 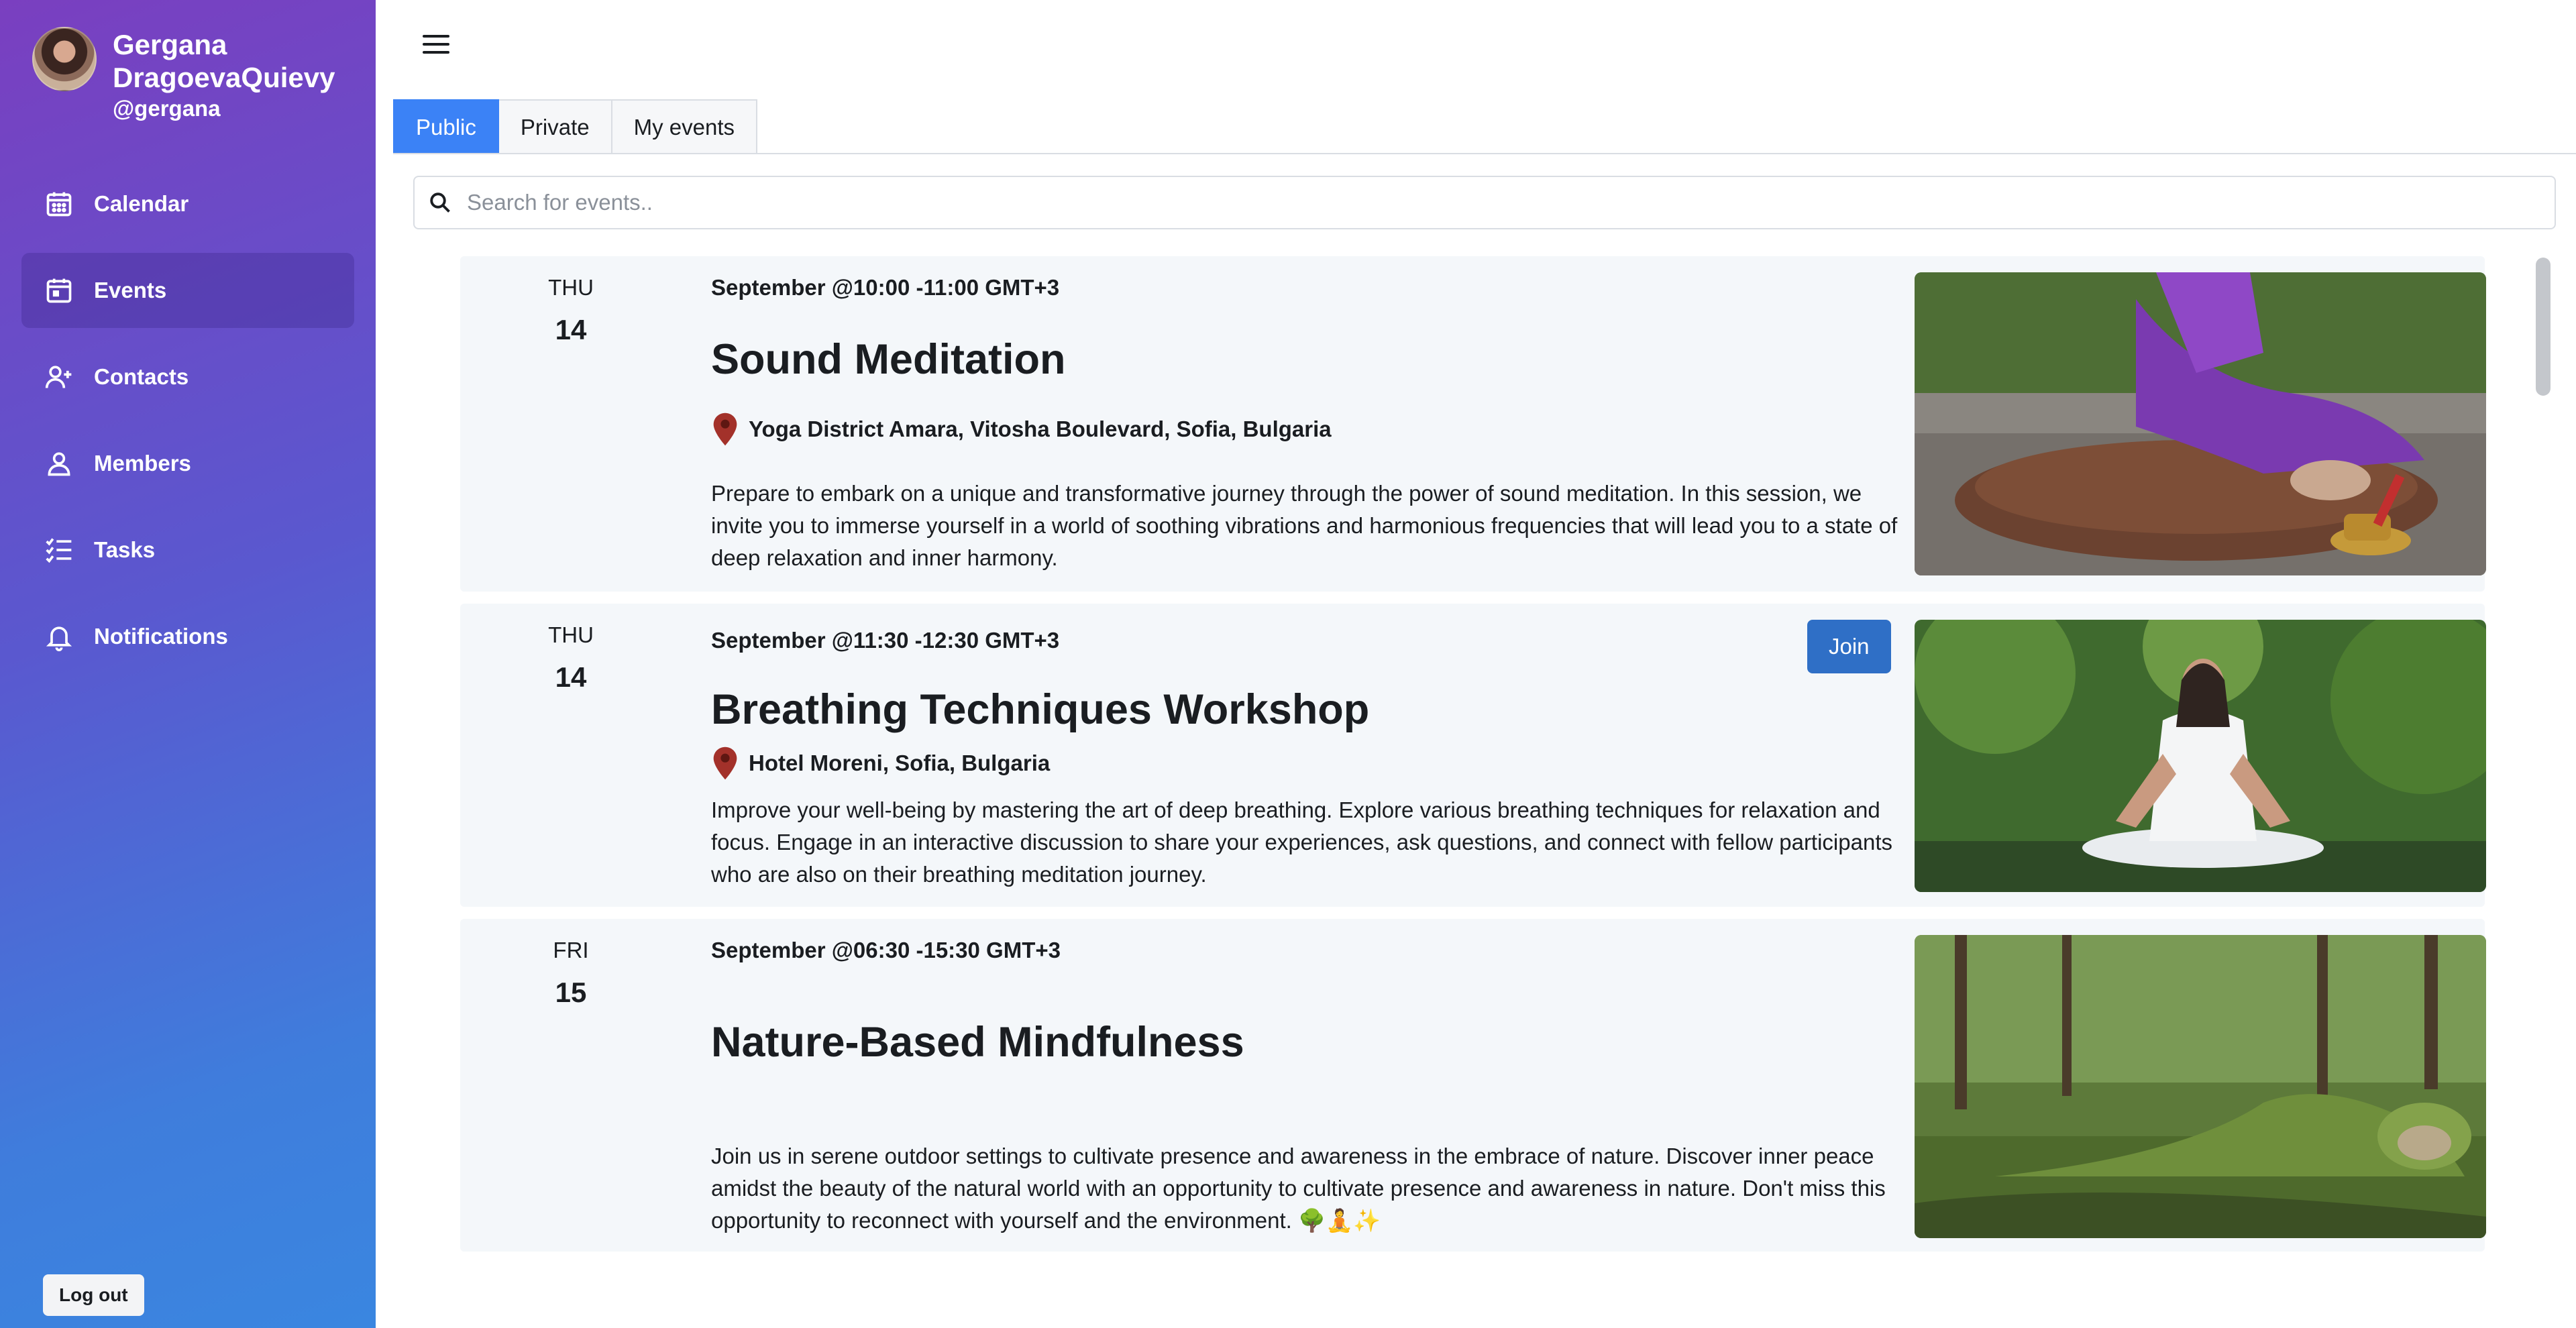 I want to click on sidebar-item-events: Events, so click(x=187, y=291).